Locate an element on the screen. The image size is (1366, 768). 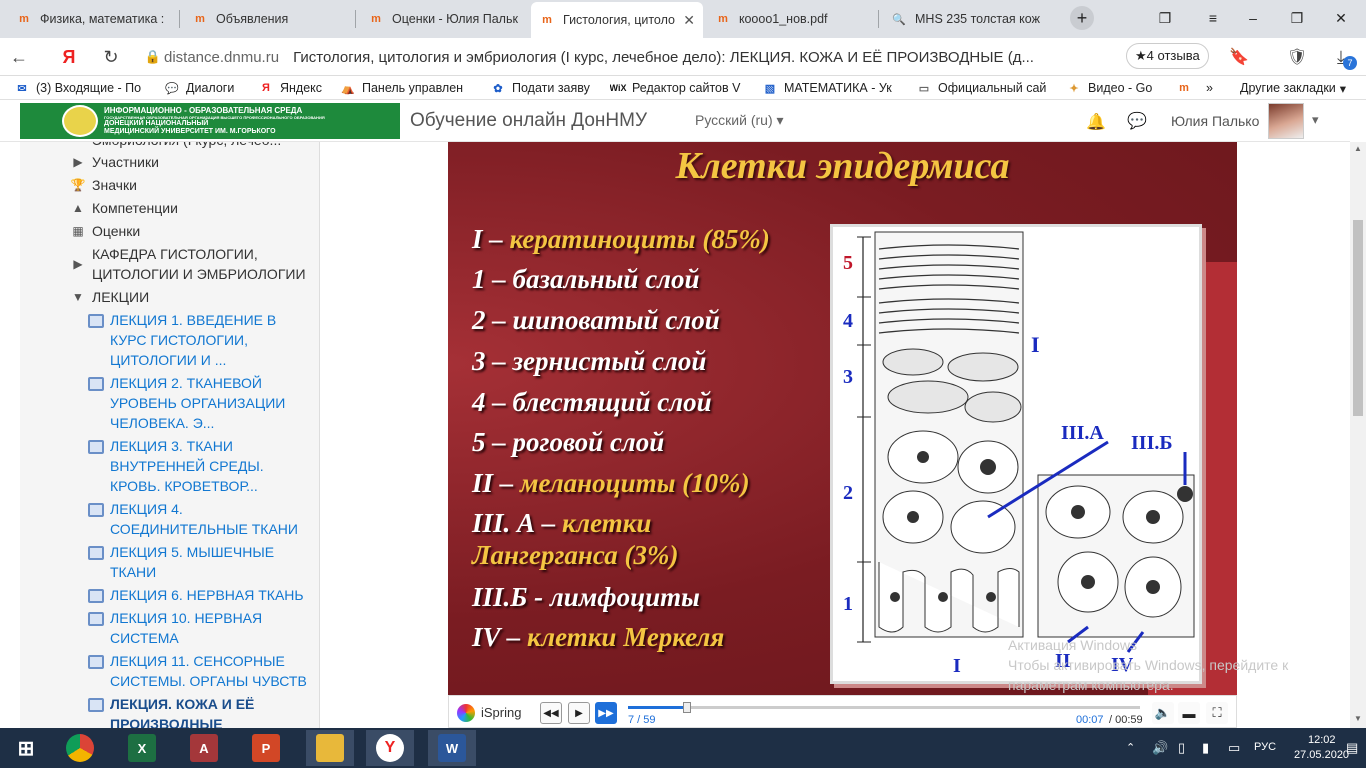
back-icon: ← is located at coordinates (19, 57).